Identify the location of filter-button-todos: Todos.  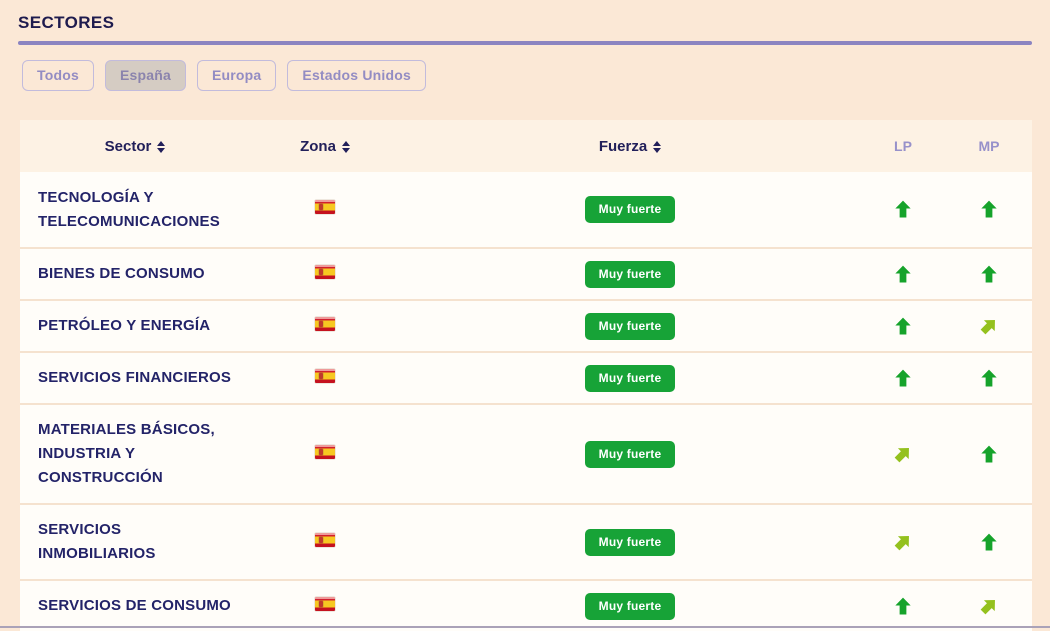
(58, 75).